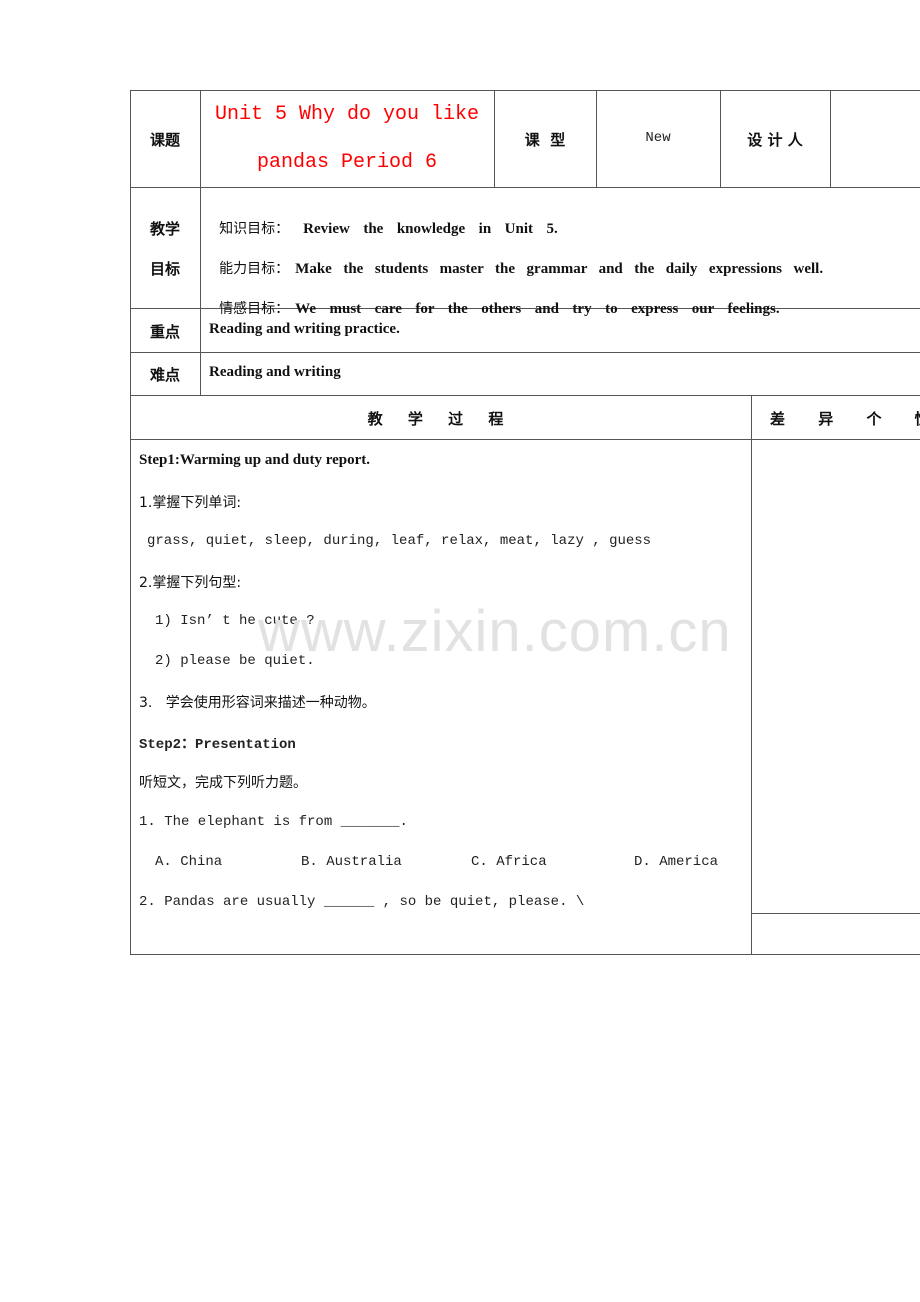  What do you see at coordinates (830, 138) in the screenshot?
I see `column-divider` at bounding box center [830, 138].